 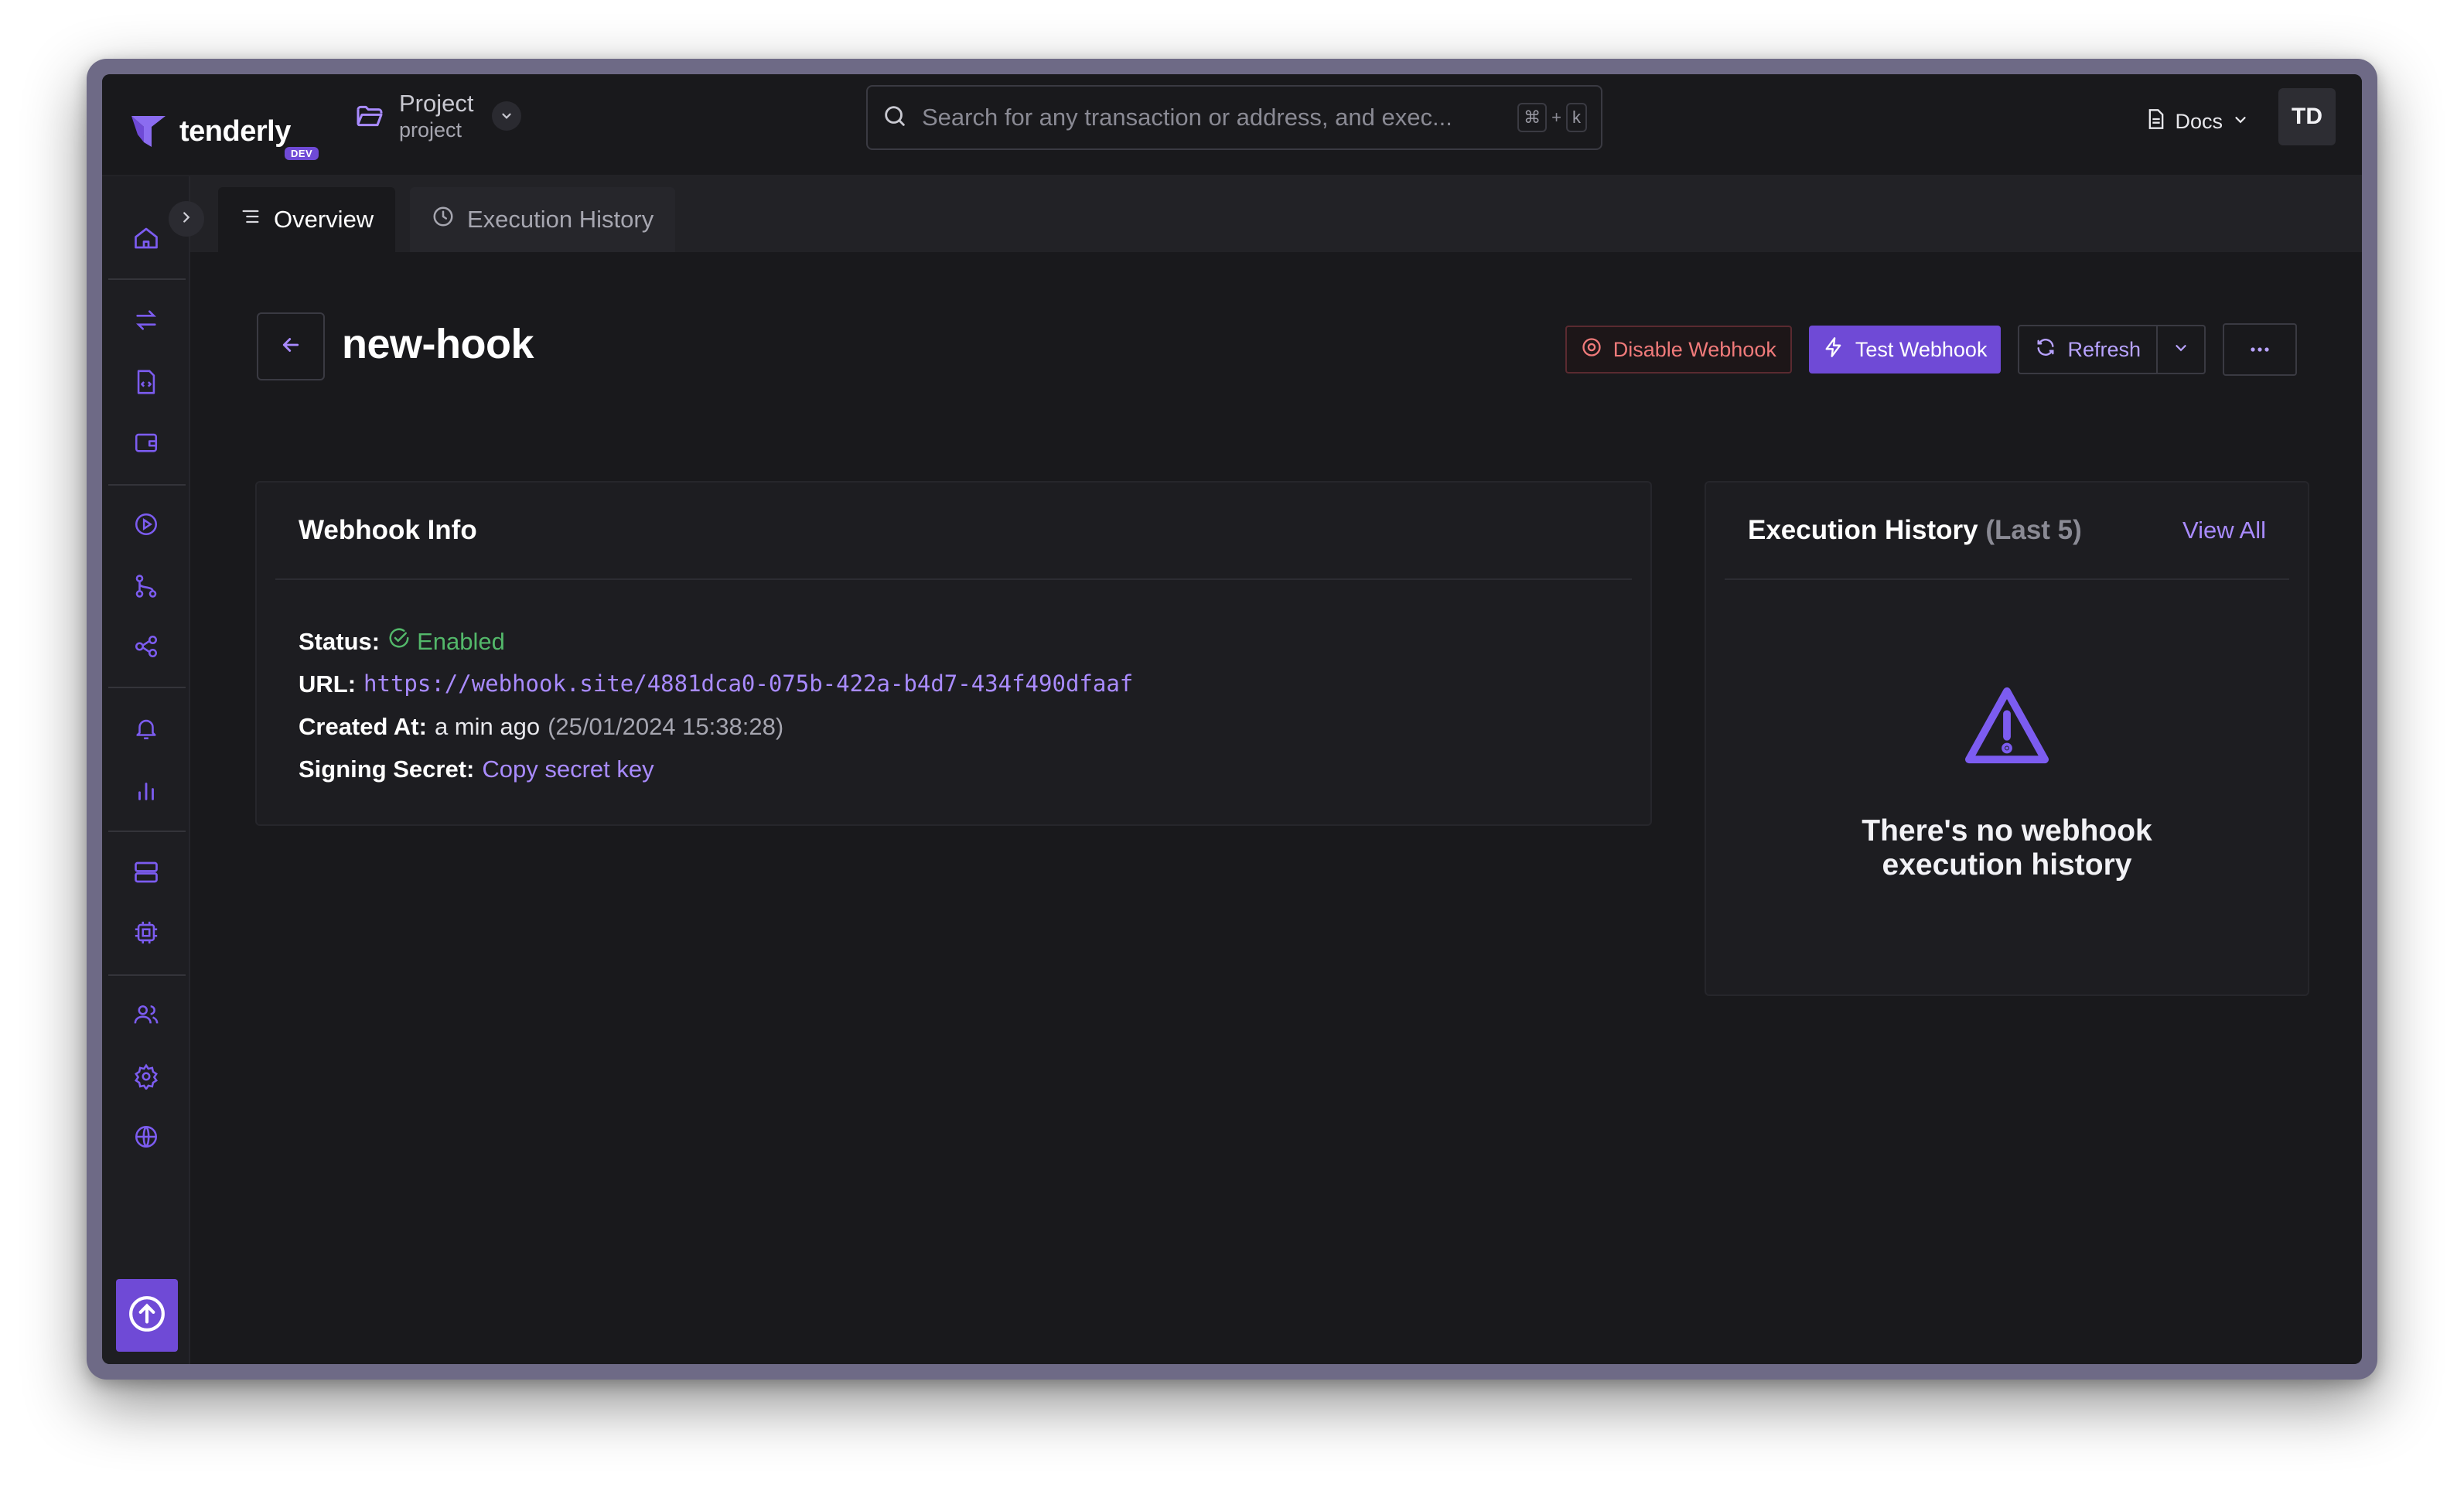 I want to click on created-at-label: Created At:, so click(x=363, y=726).